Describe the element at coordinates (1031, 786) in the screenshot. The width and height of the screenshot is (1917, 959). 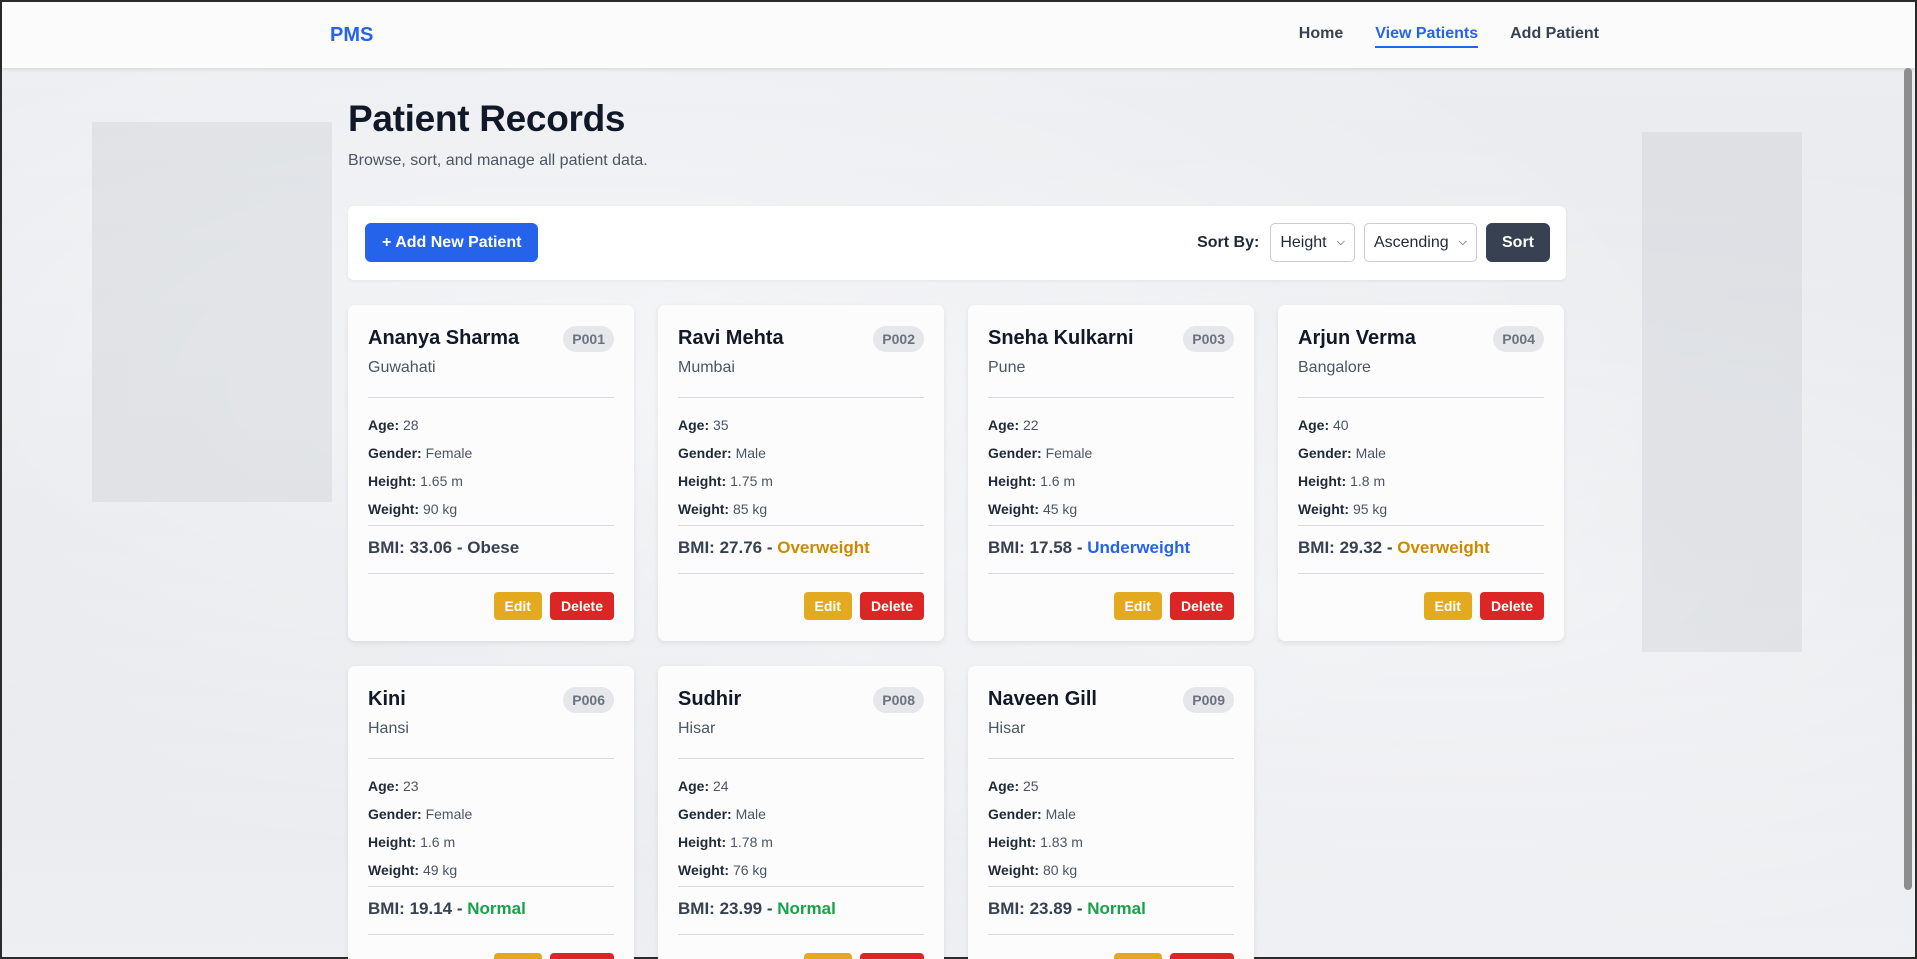
I see `age-value: 25` at that location.